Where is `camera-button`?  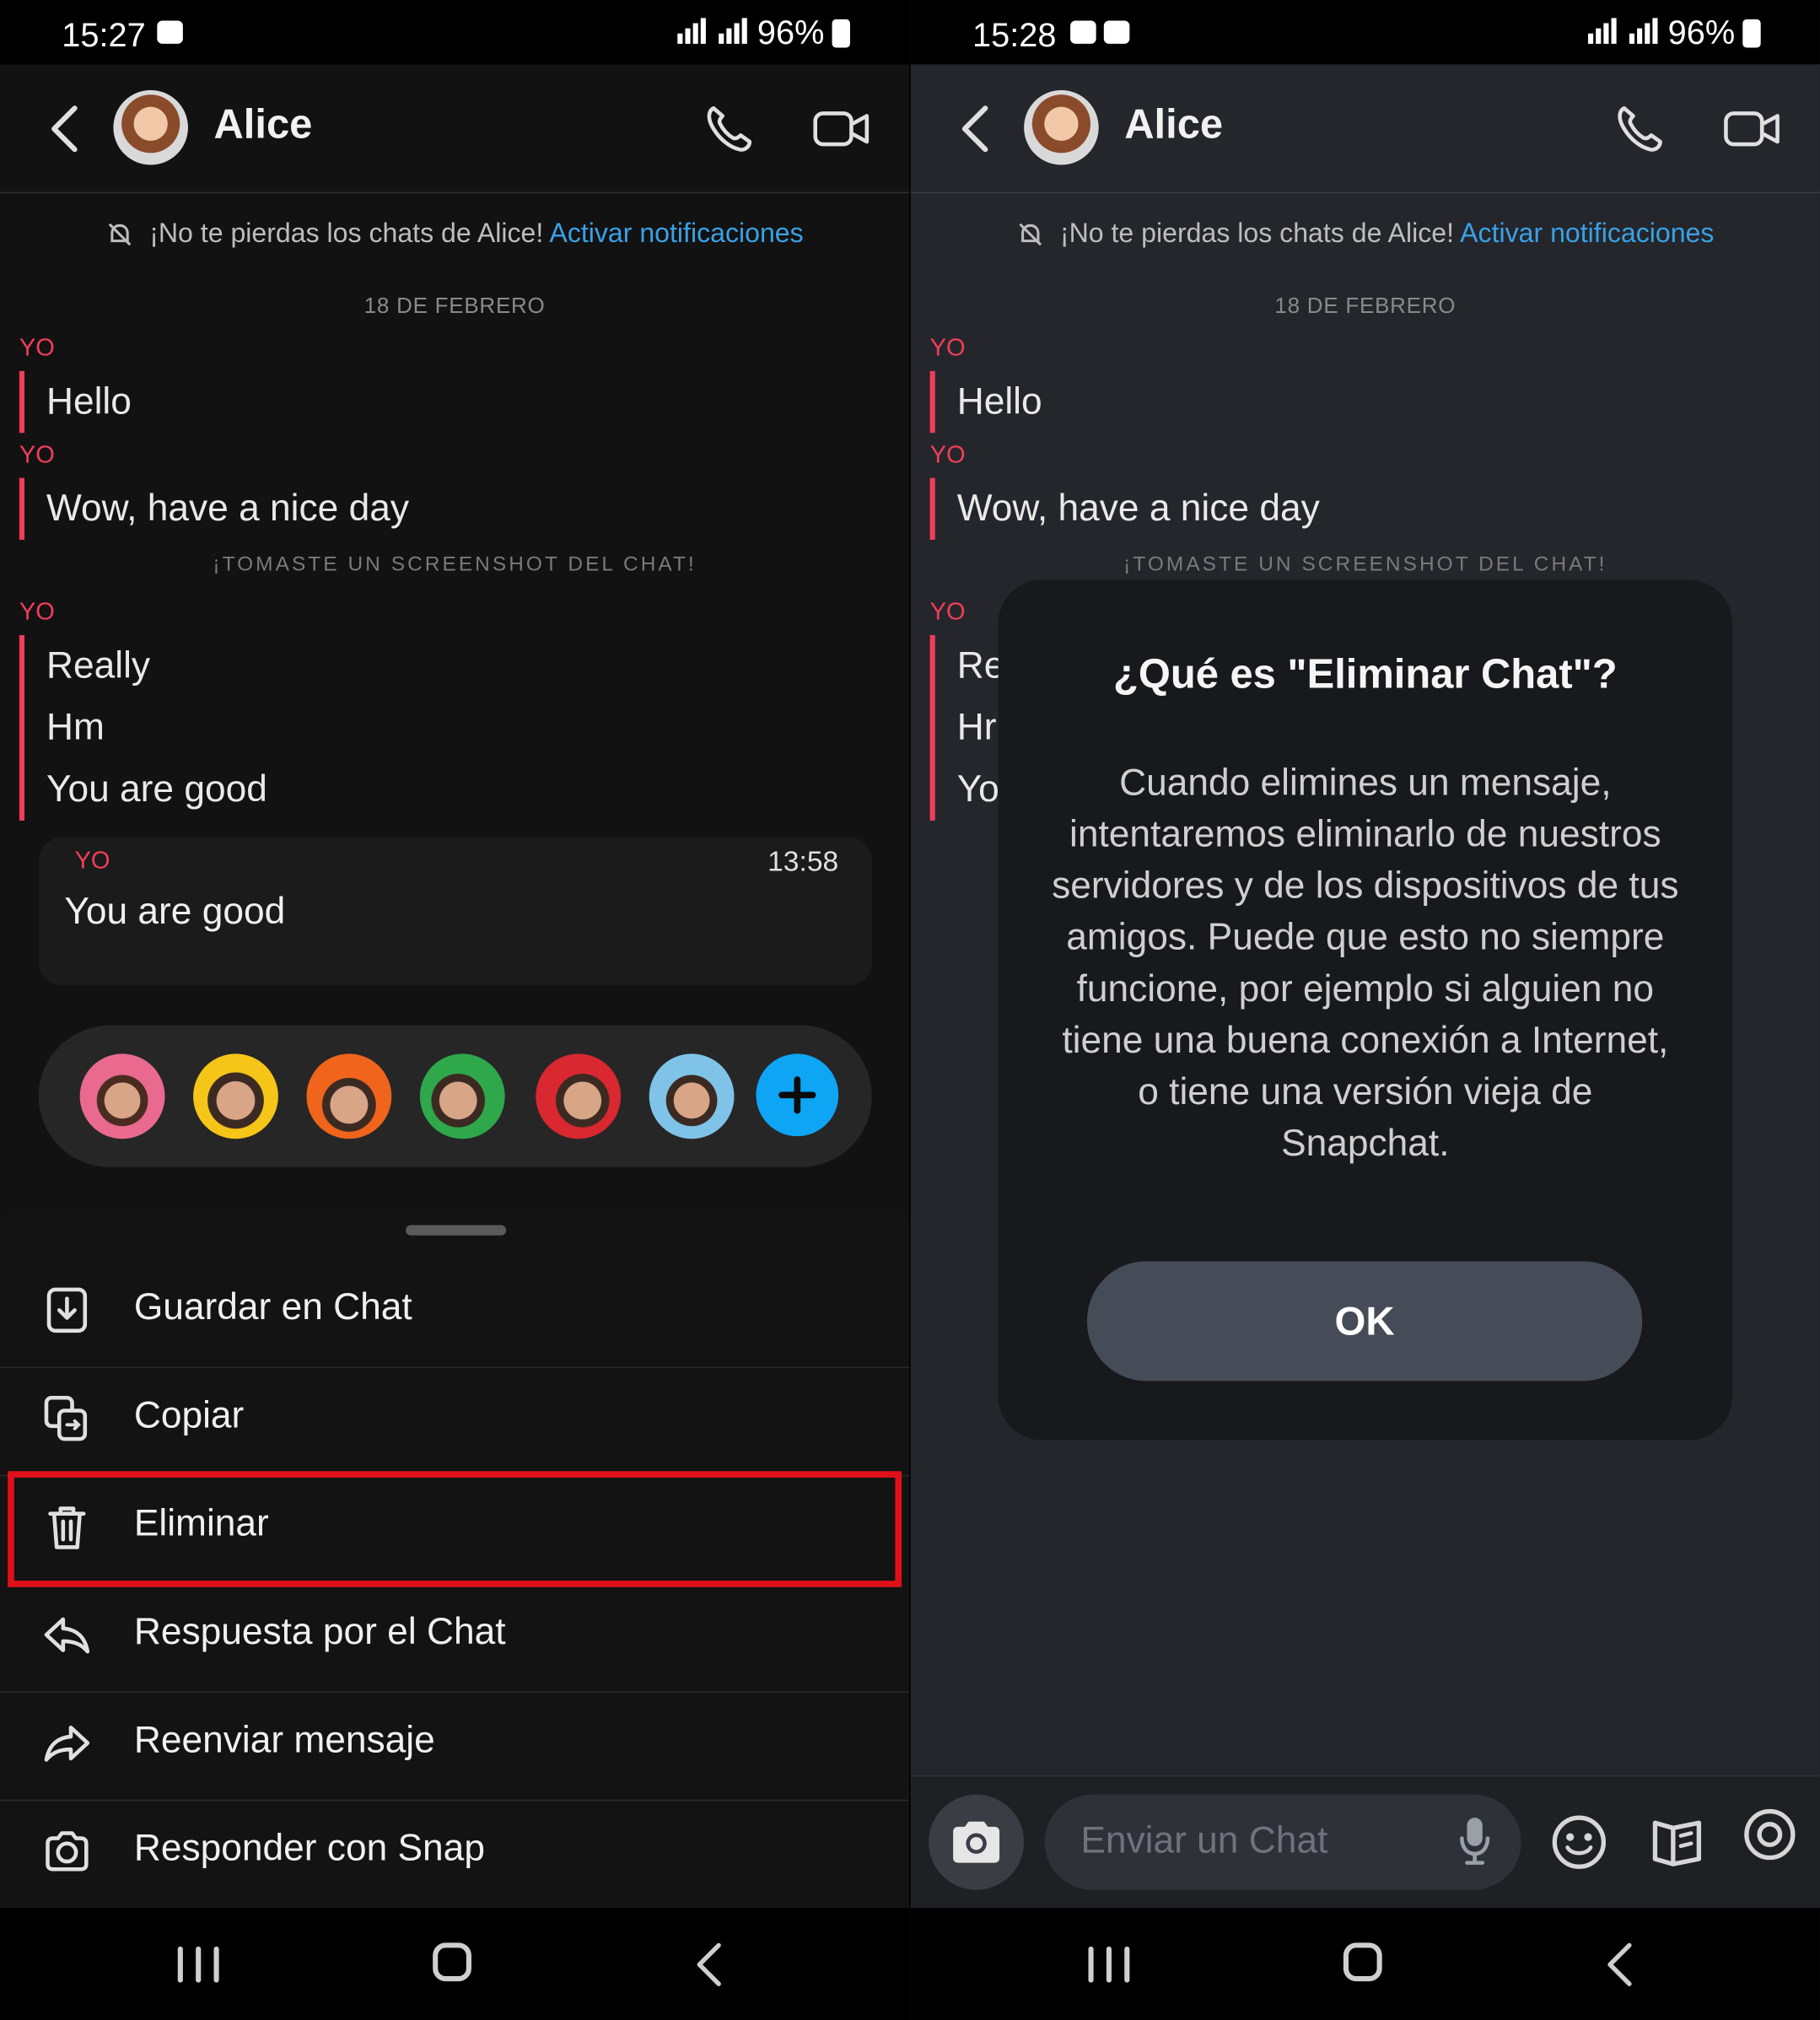
camera-button is located at coordinates (977, 1842).